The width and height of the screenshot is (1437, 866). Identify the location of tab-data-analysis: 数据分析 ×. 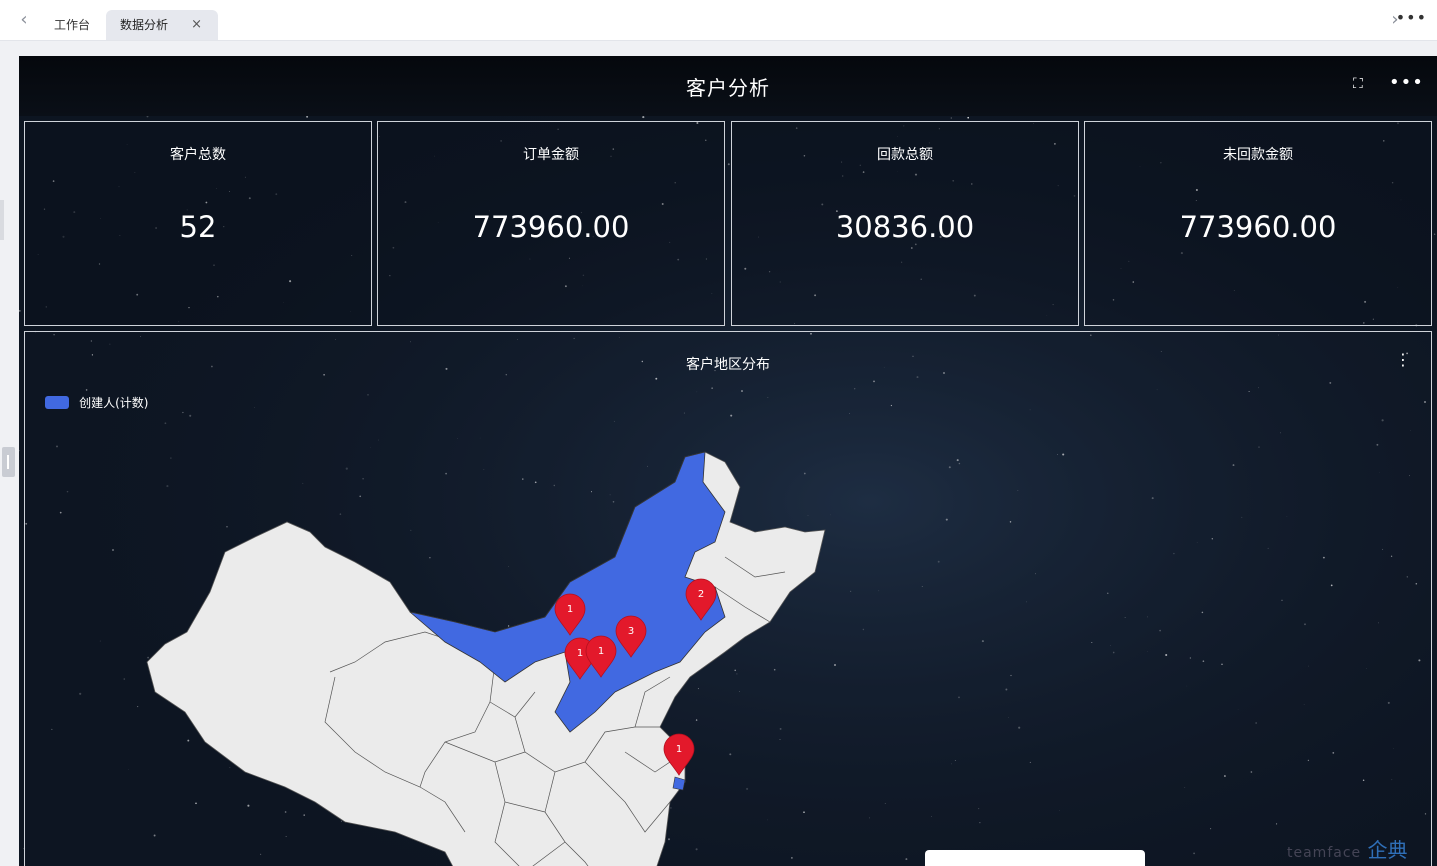
(162, 25).